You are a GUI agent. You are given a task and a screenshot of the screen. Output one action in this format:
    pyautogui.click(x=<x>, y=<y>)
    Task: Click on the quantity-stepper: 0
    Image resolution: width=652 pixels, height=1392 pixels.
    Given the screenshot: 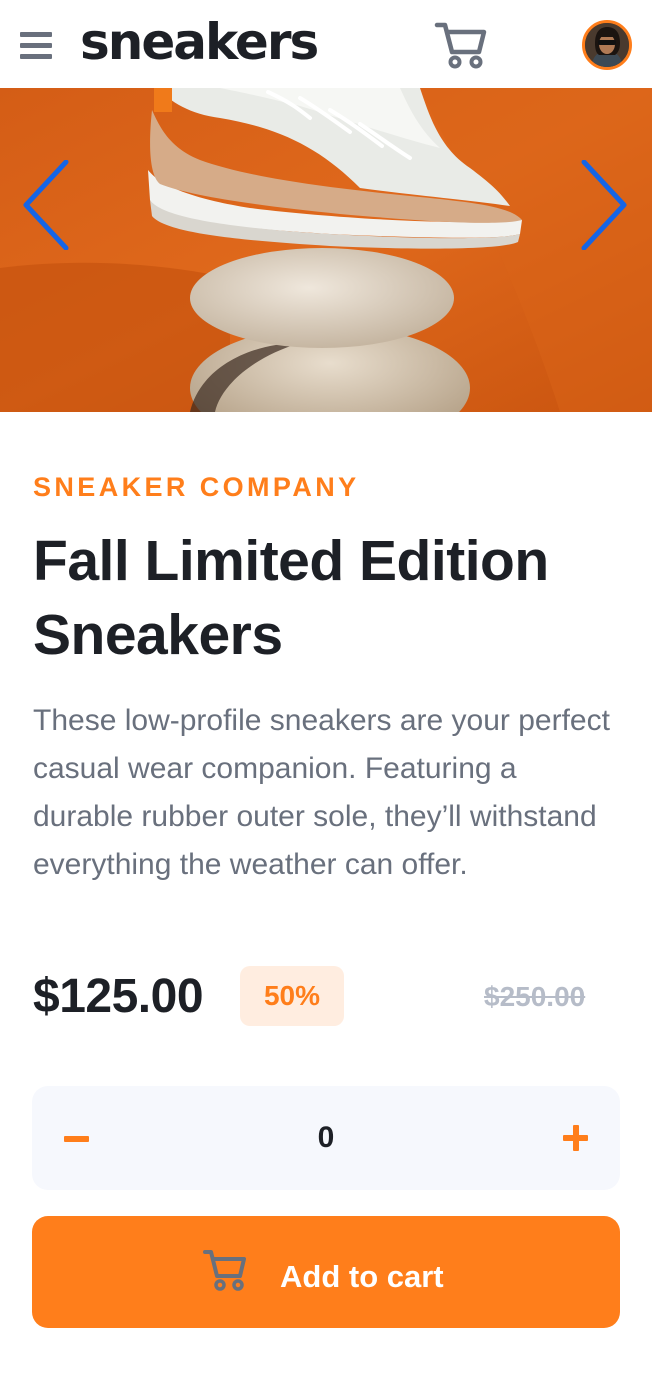 What is the action you would take?
    pyautogui.click(x=326, y=1138)
    